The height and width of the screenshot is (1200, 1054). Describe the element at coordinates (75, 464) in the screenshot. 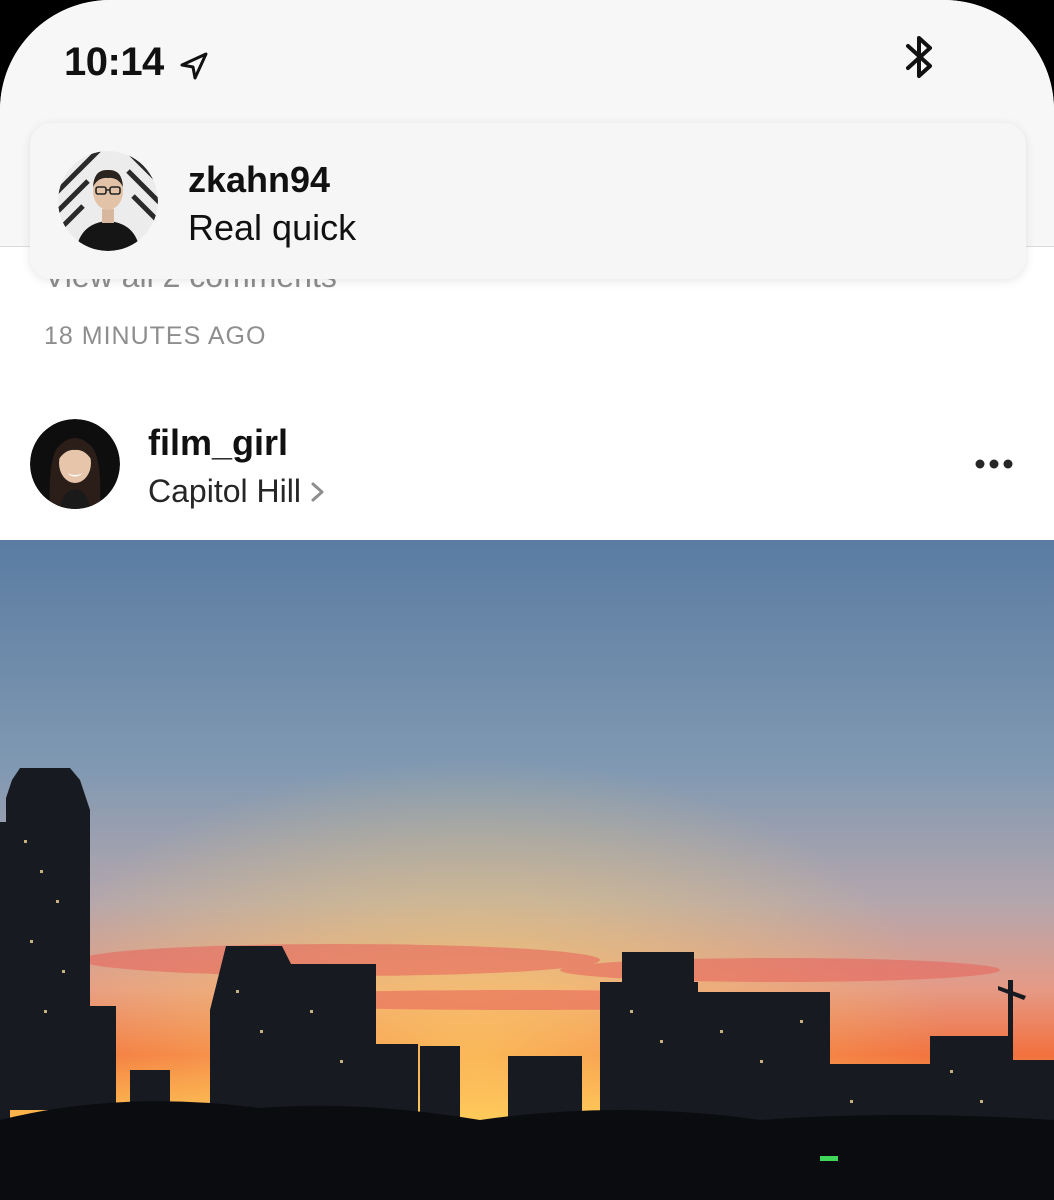

I see `post-author-avatar` at that location.